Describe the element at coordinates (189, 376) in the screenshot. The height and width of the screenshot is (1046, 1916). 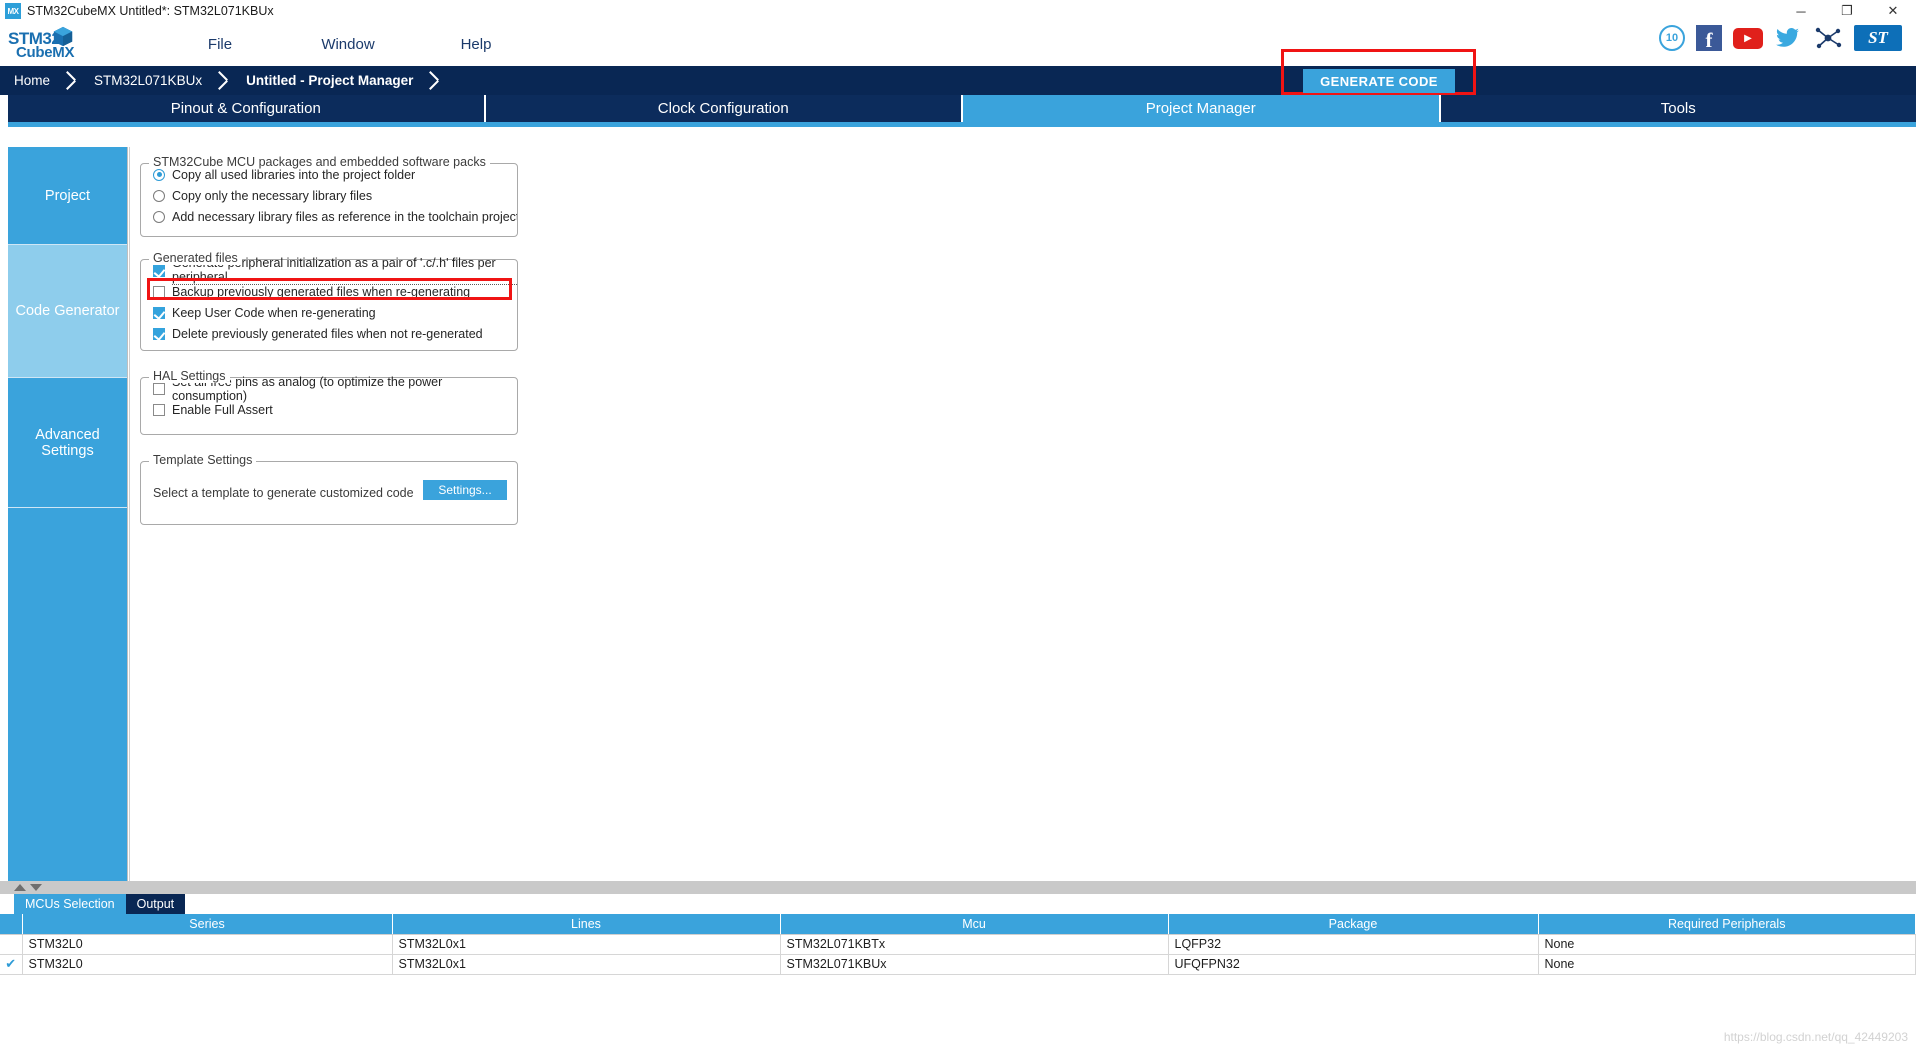
I see `group-hal-settings-legend: HAL Settings` at that location.